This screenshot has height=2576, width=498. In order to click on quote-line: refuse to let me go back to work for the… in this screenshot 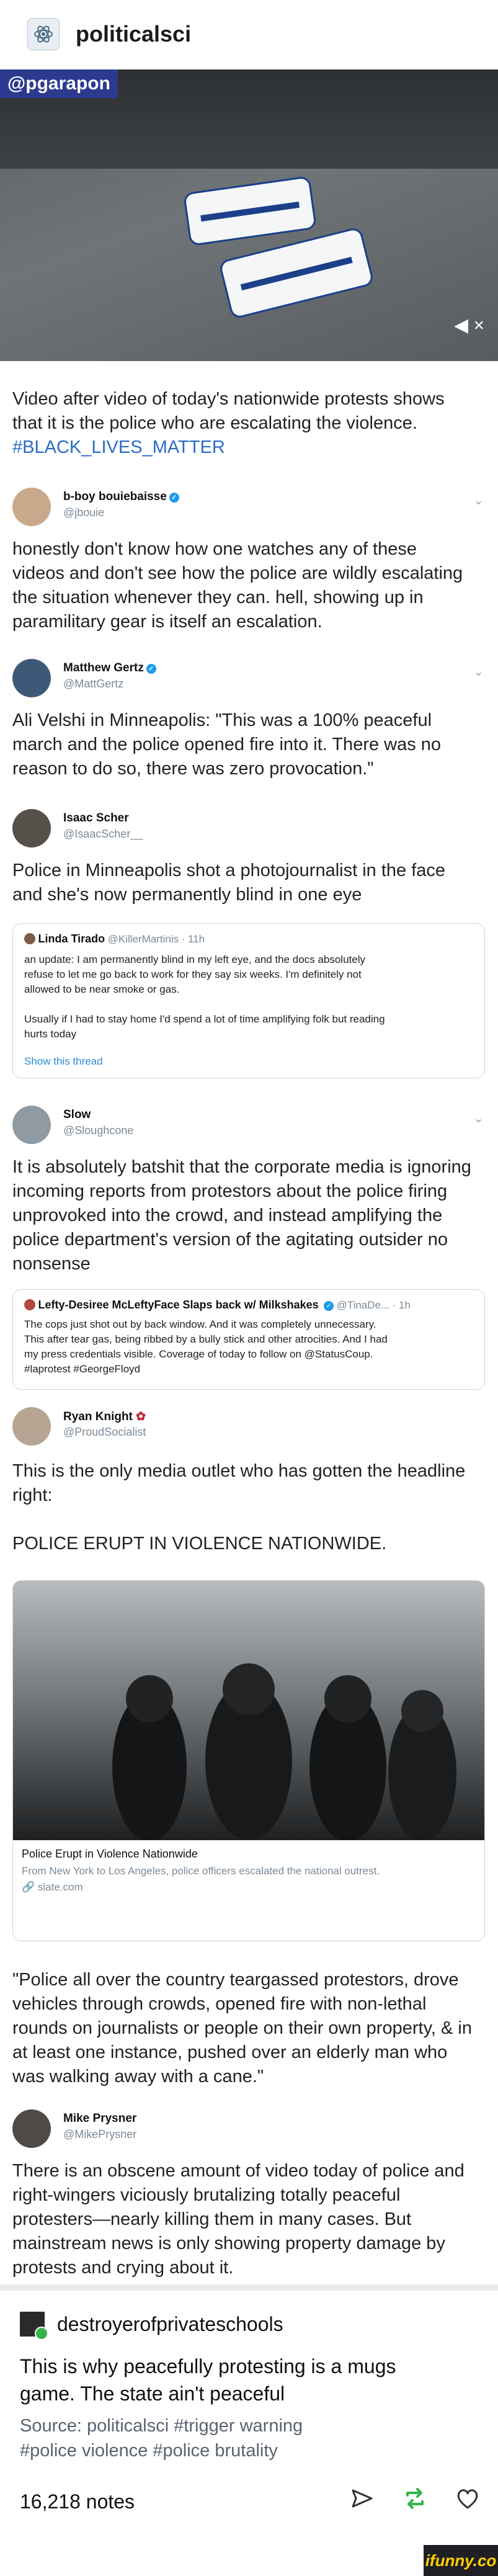, I will do `click(193, 974)`.